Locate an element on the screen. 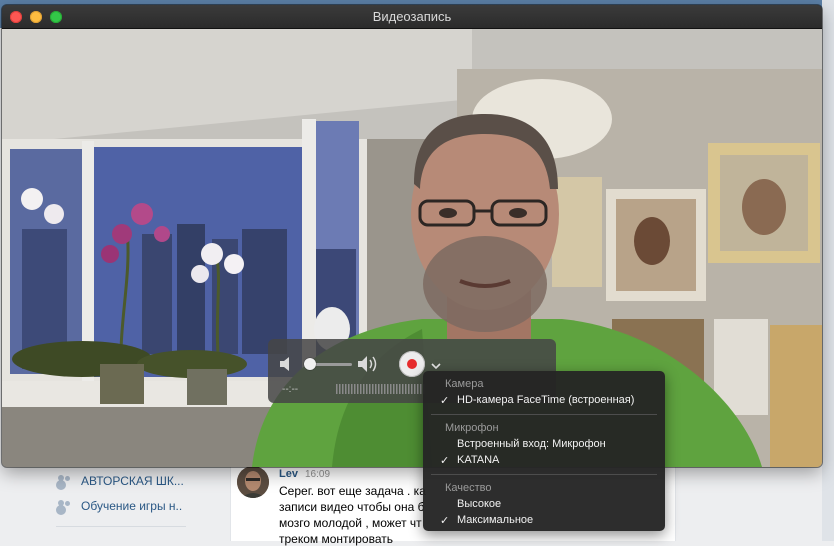  title-bar: Видеозапись is located at coordinates (412, 17).